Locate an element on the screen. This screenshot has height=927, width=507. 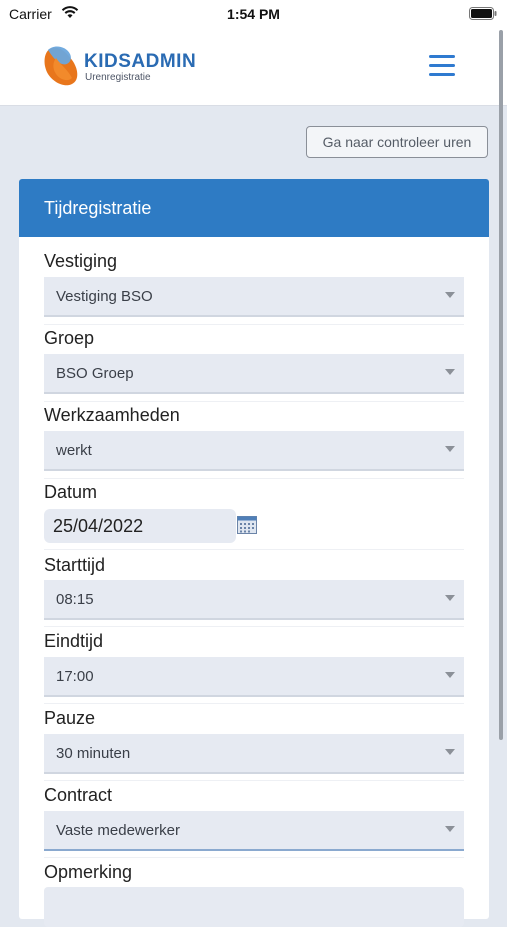
activities-select: werkt is located at coordinates (254, 451).